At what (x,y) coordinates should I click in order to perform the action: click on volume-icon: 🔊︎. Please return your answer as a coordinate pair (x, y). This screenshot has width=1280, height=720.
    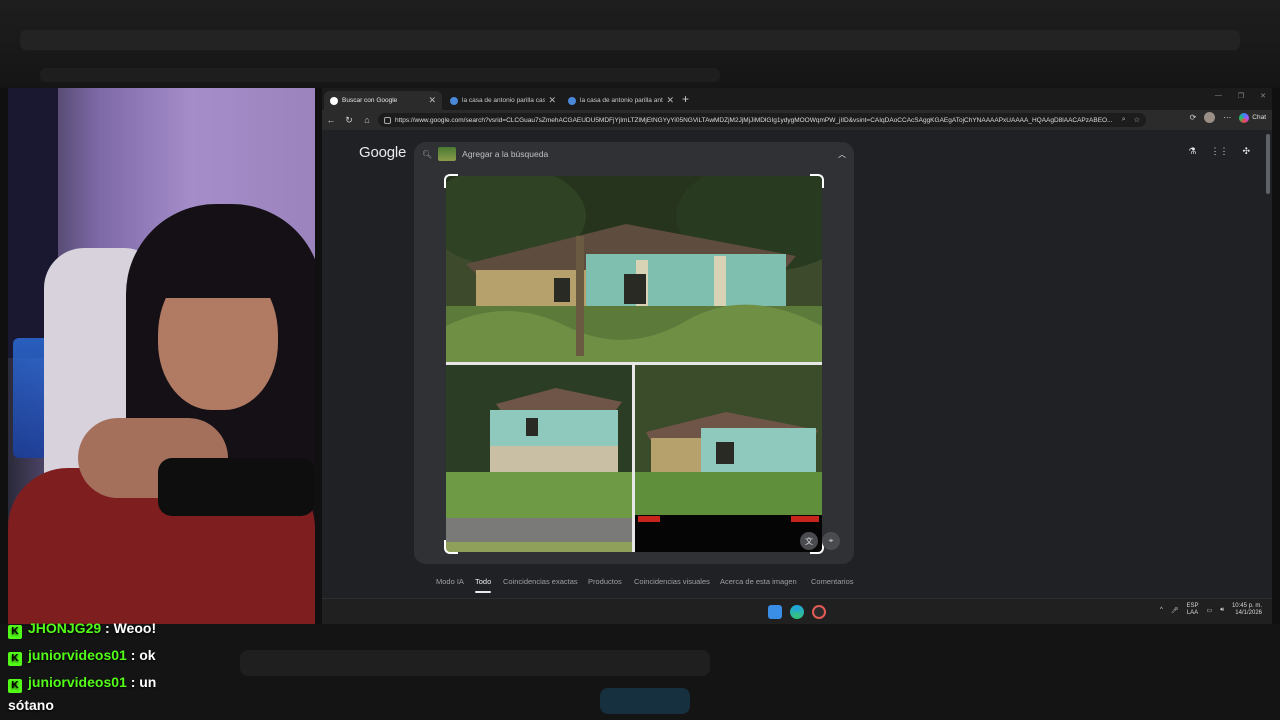
    Looking at the image, I should click on (1222, 610).